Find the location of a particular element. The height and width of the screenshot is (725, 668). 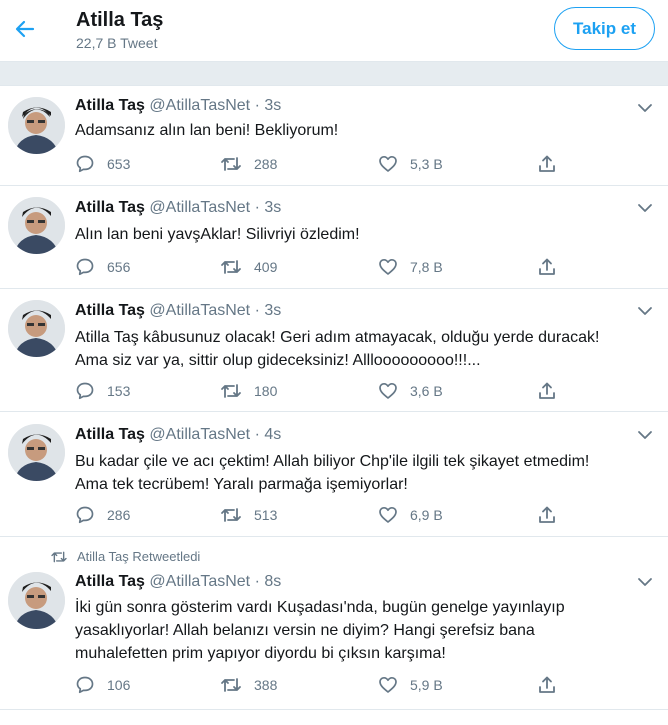

like-button: 3,6 B is located at coordinates (410, 391).